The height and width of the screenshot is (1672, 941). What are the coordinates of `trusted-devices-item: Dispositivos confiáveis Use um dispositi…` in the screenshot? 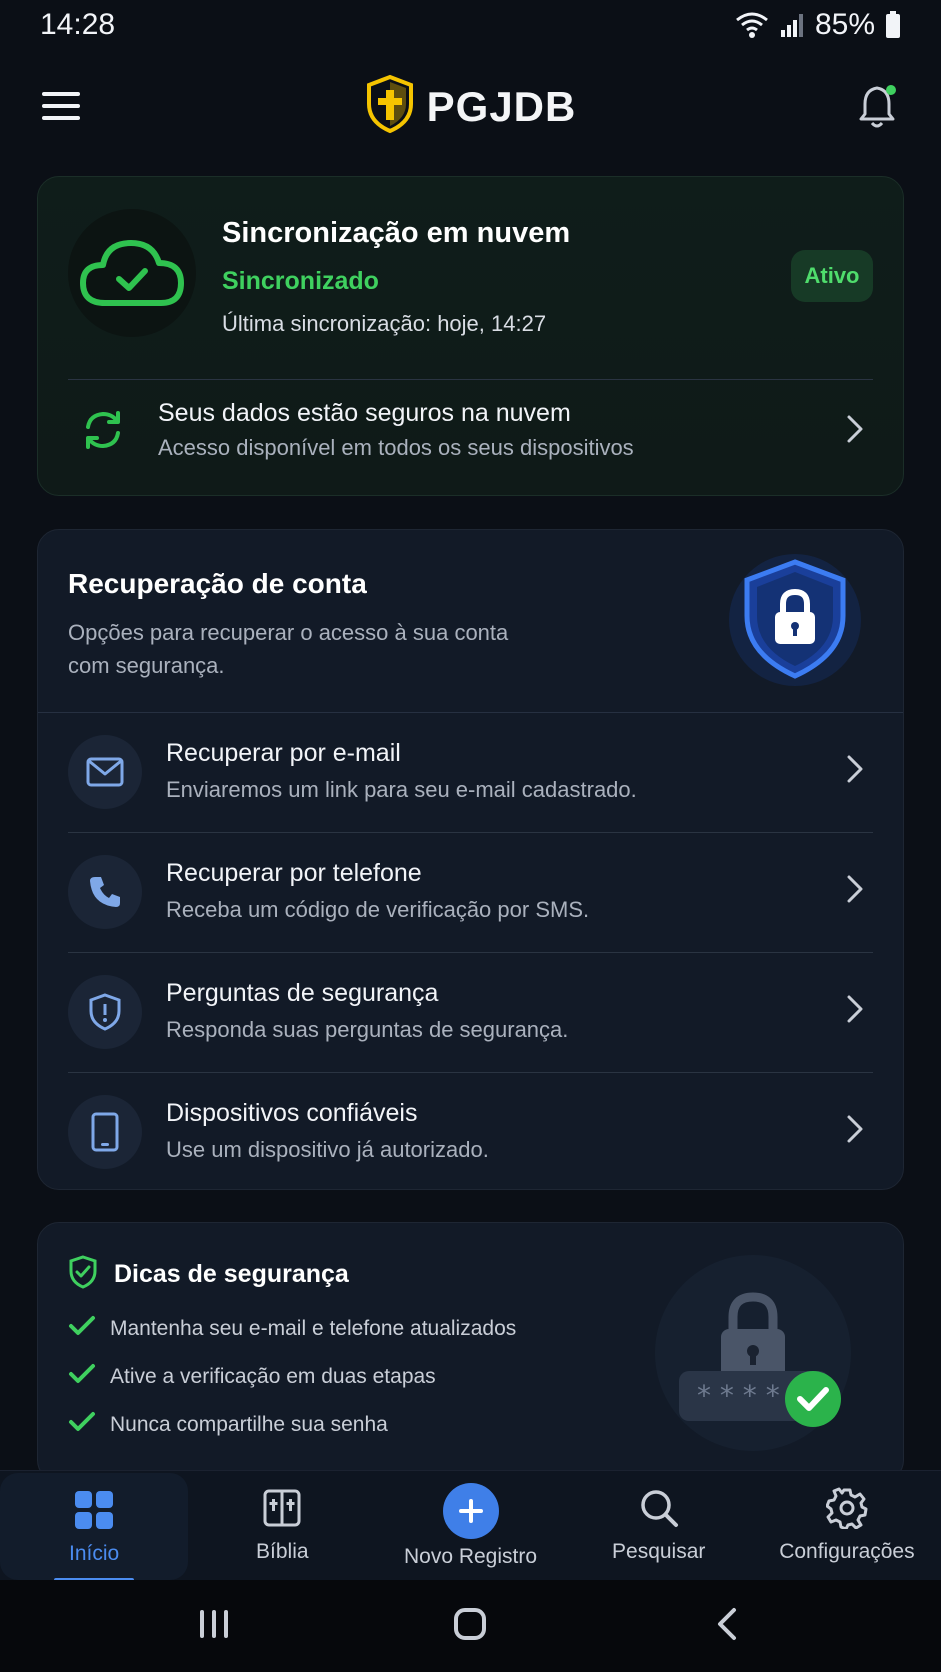 It's located at (470, 1132).